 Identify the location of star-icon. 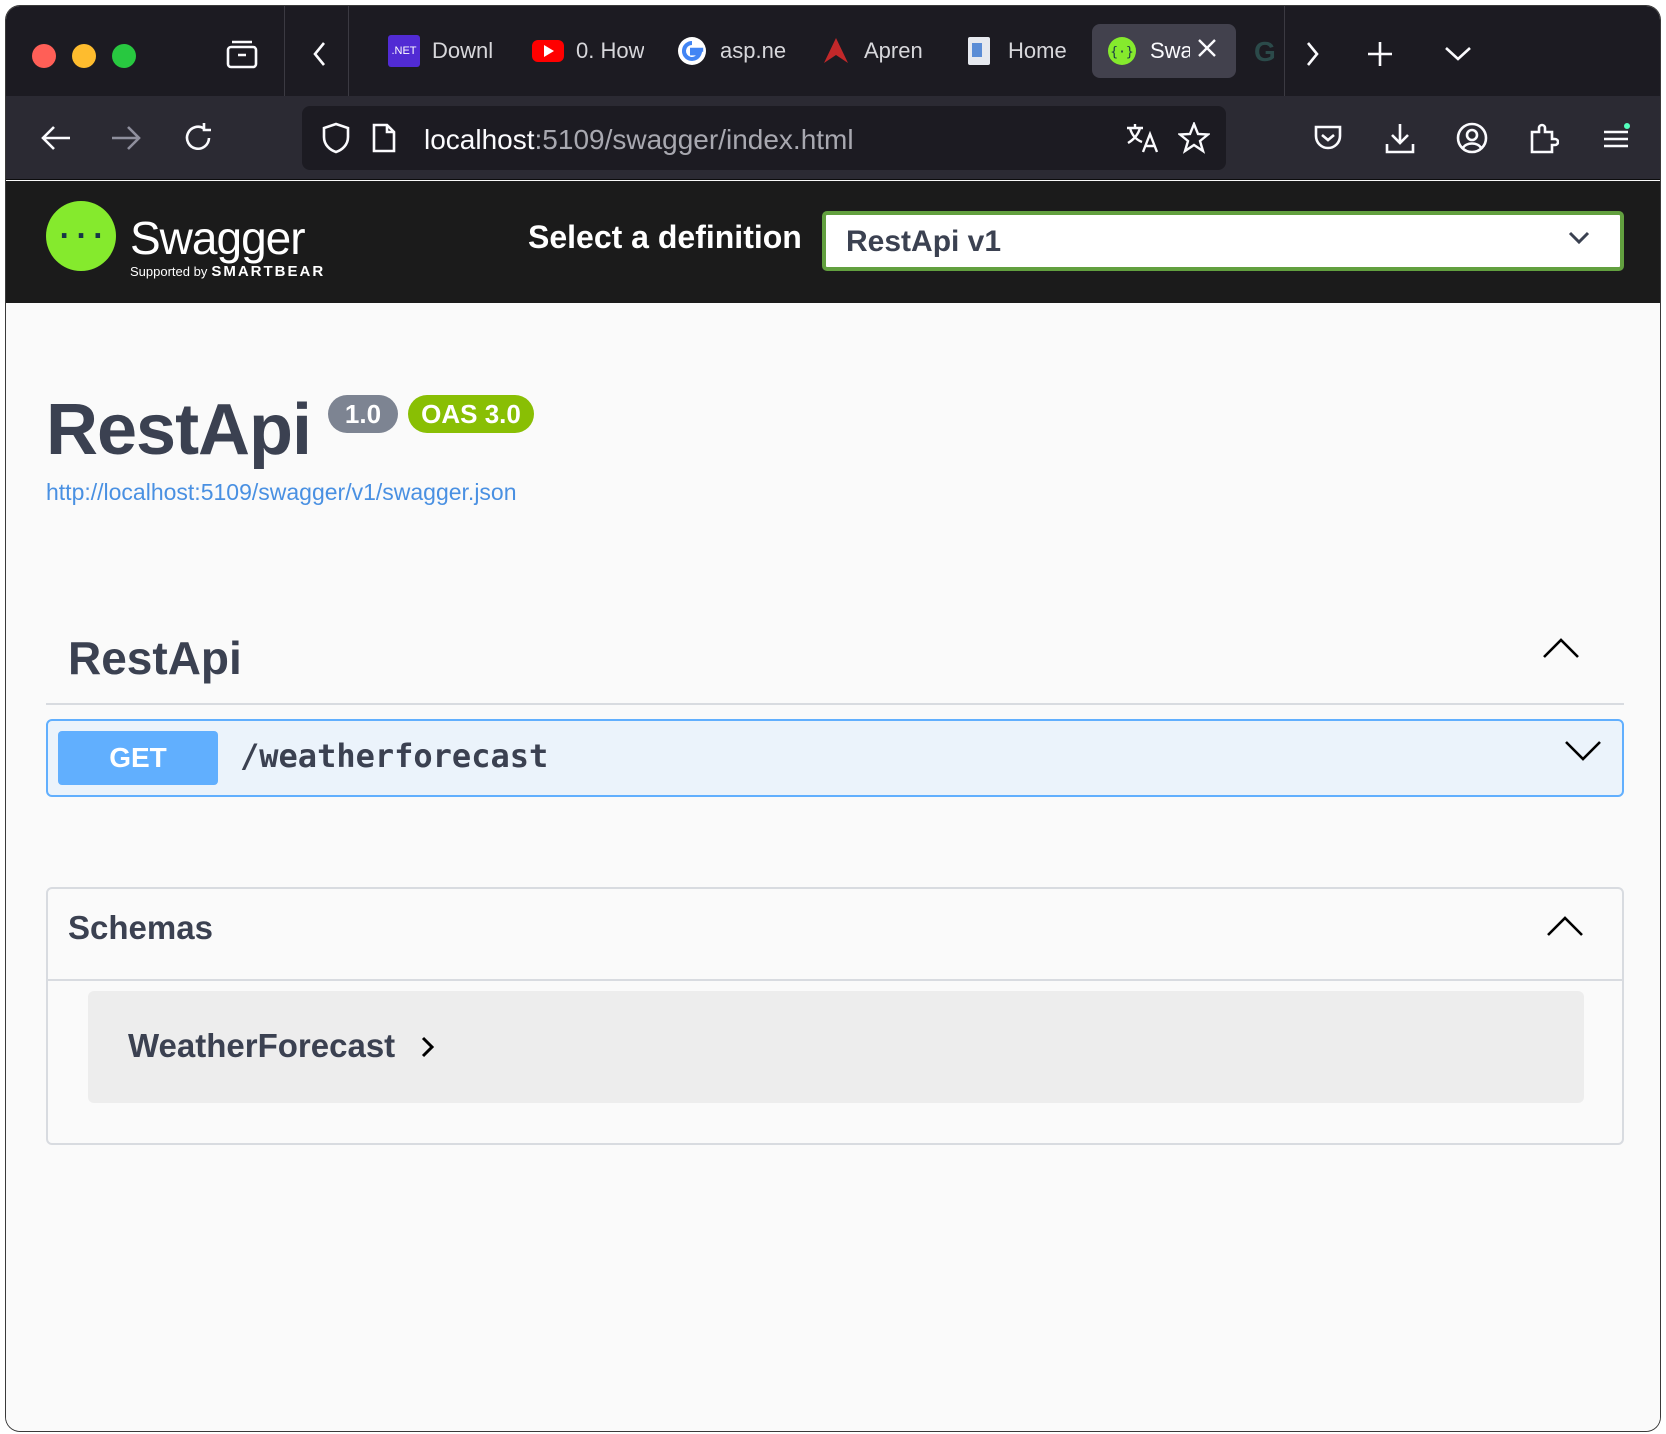
(1194, 138).